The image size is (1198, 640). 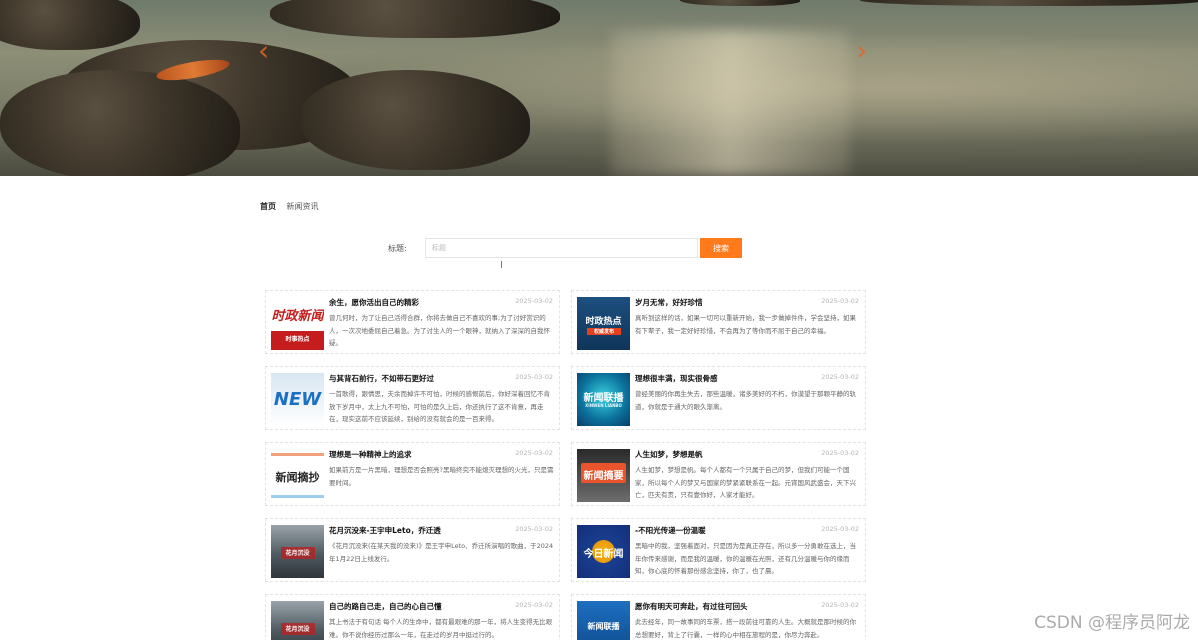 What do you see at coordinates (302, 206) in the screenshot?
I see `breadcrumb-current: 新闻资讯` at bounding box center [302, 206].